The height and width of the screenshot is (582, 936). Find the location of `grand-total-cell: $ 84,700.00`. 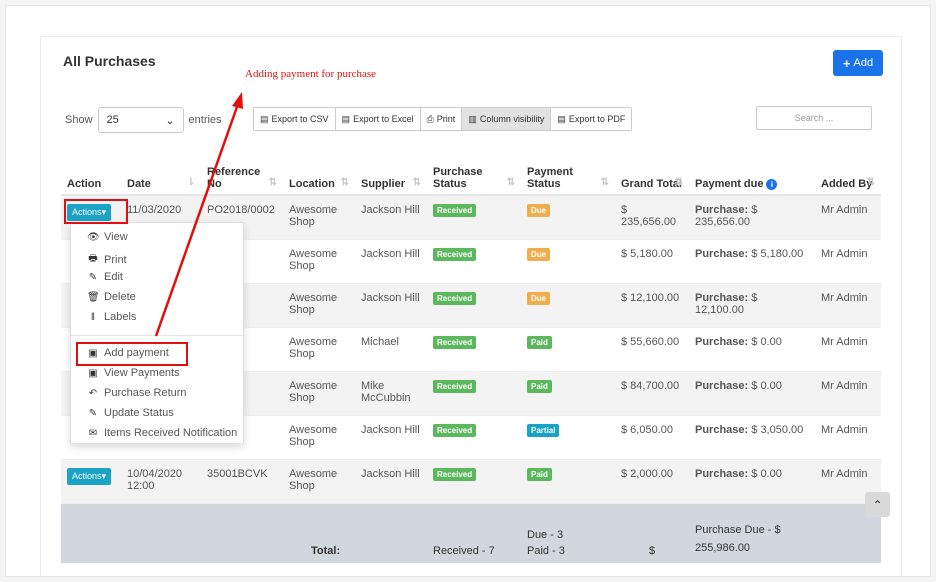

grand-total-cell: $ 84,700.00 is located at coordinates (652, 392).